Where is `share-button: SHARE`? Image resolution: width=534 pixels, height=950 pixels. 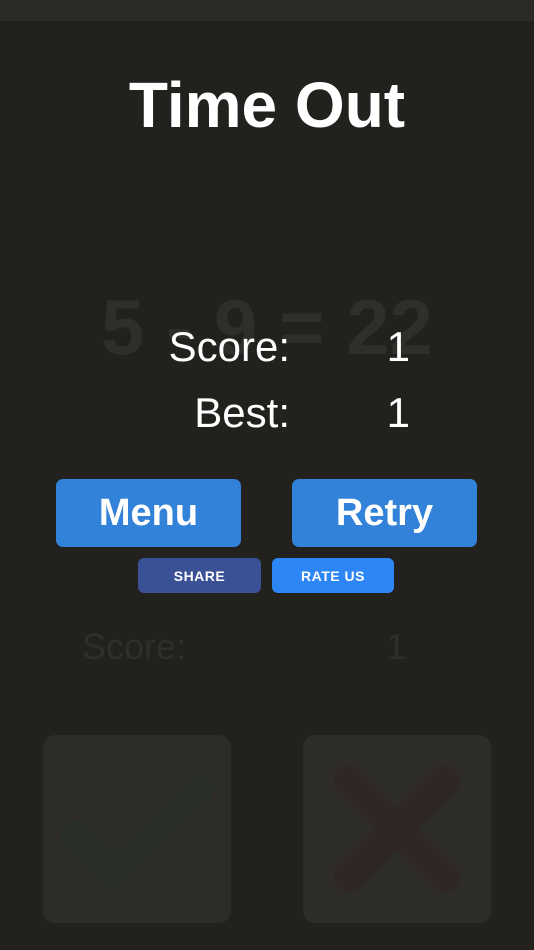 share-button: SHARE is located at coordinates (199, 575).